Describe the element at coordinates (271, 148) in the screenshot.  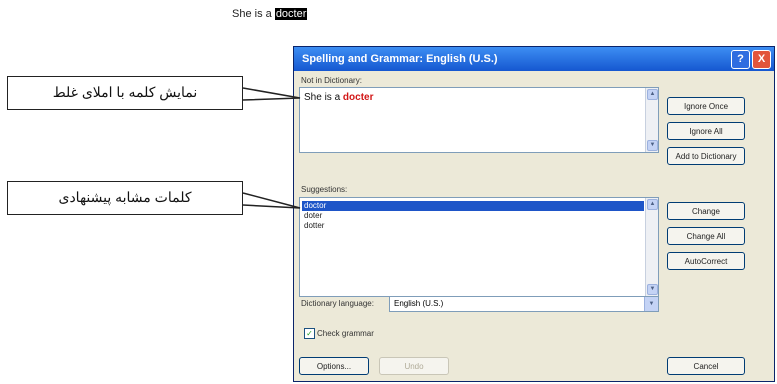
I see `callout-pointers` at that location.